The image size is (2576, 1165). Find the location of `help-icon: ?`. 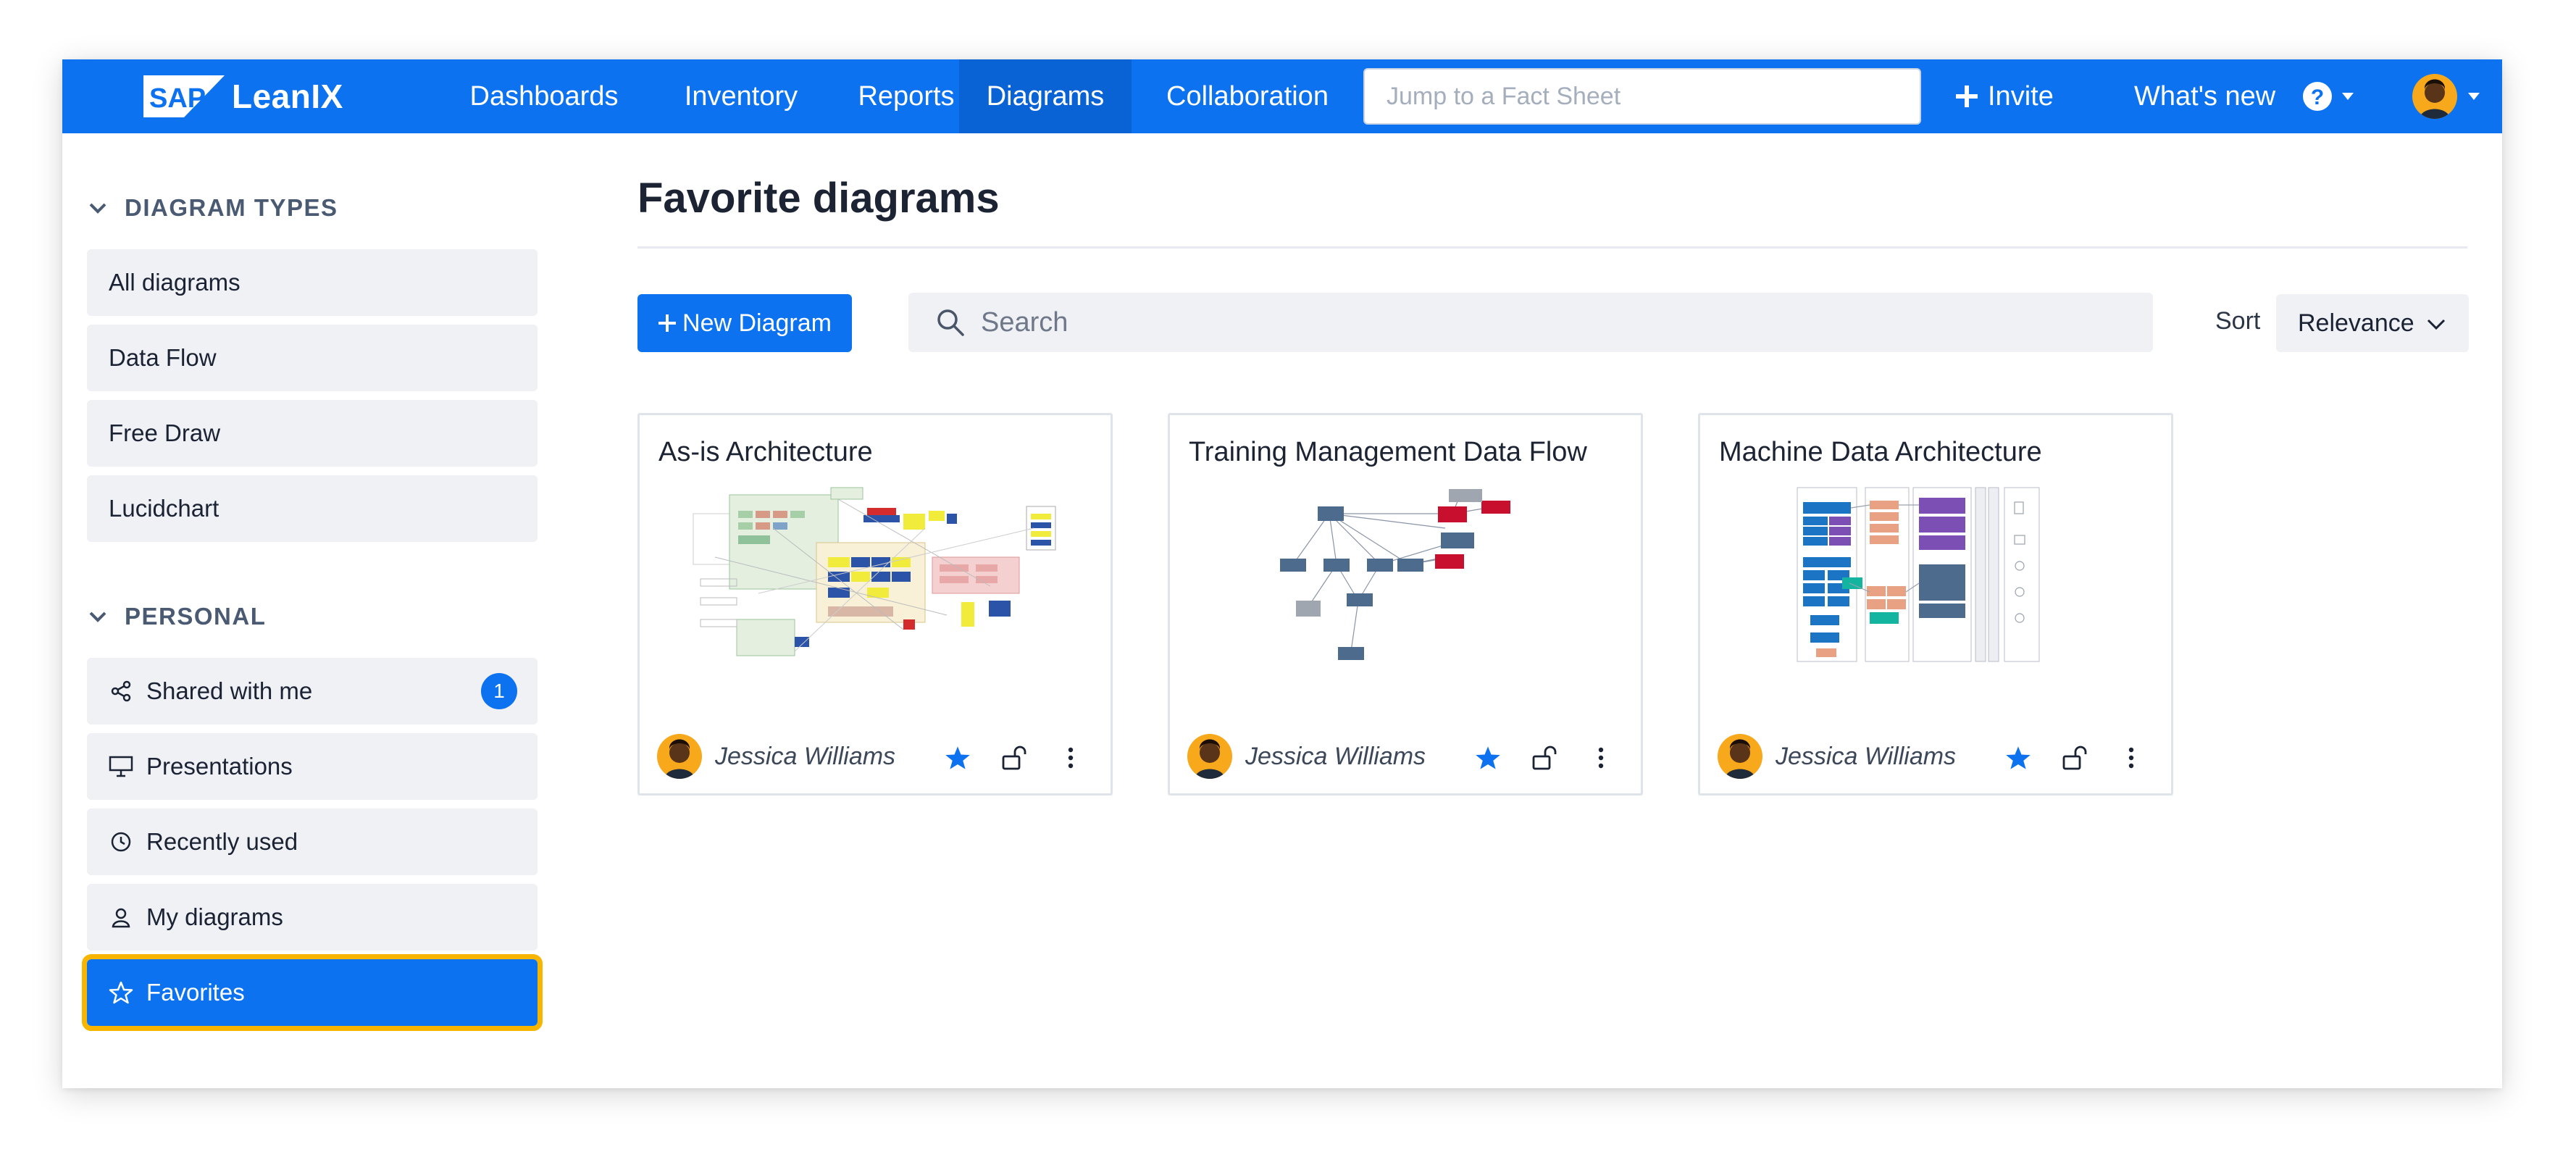

help-icon: ? is located at coordinates (2317, 97).